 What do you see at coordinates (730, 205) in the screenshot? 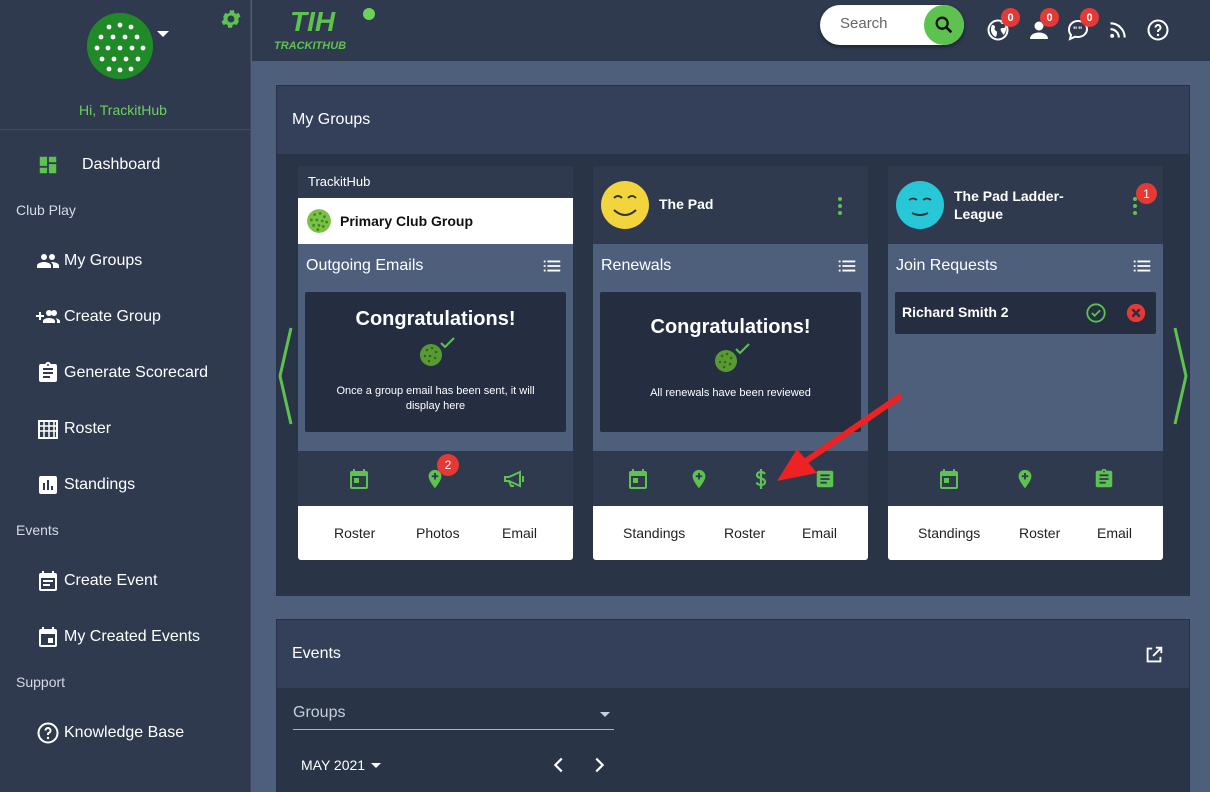
I see `card-header: The Pad` at bounding box center [730, 205].